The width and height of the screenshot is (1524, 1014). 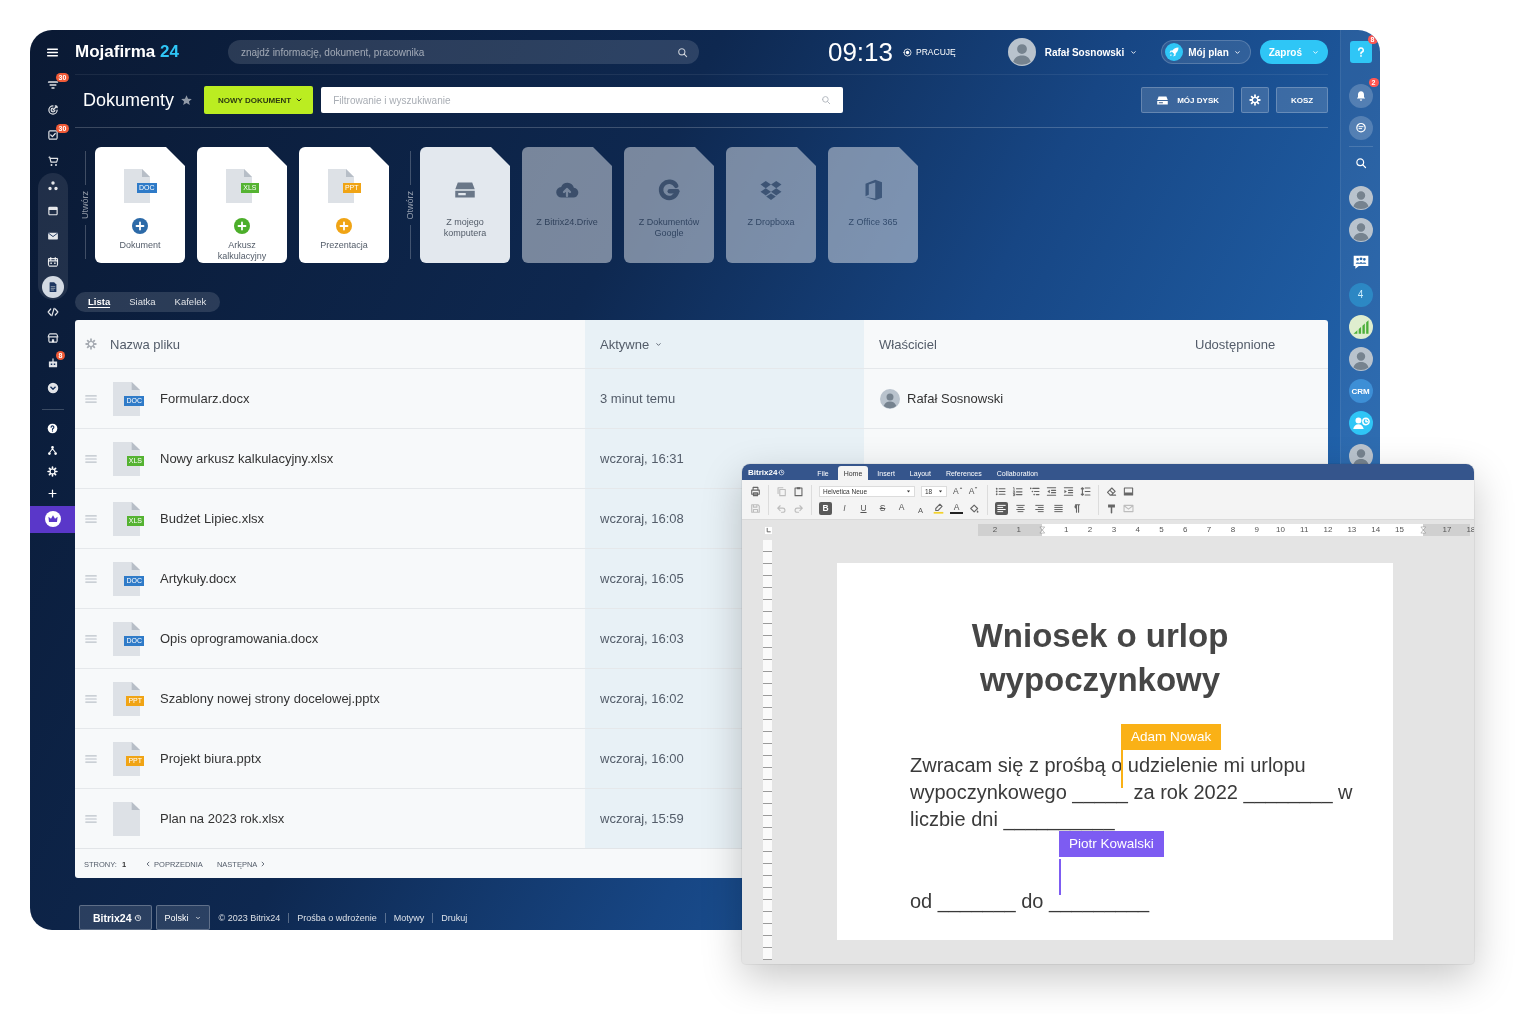 What do you see at coordinates (1051, 491) in the screenshot?
I see `outdent-icon` at bounding box center [1051, 491].